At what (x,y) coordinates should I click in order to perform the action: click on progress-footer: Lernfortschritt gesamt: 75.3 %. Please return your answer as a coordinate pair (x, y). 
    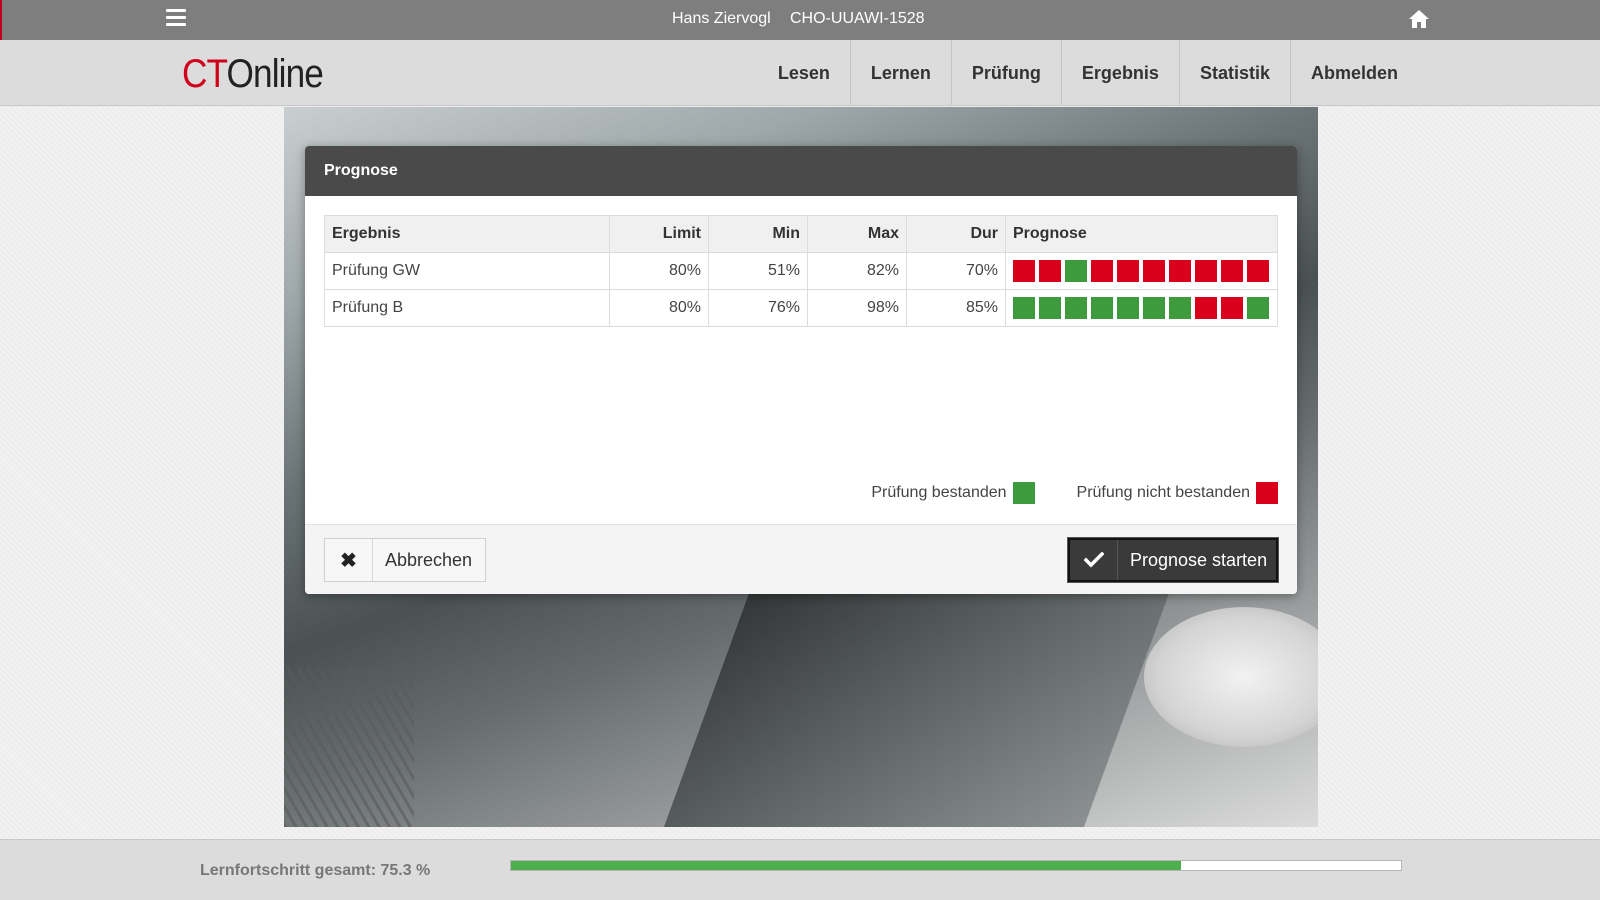
    Looking at the image, I should click on (800, 869).